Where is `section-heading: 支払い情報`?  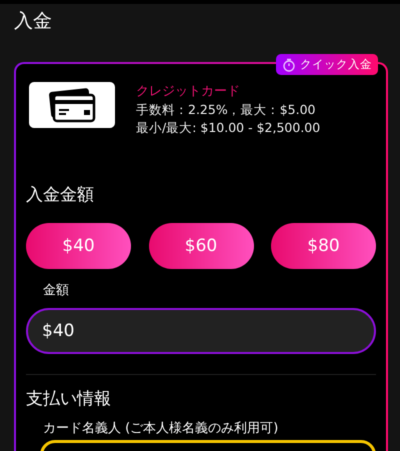 section-heading: 支払い情報 is located at coordinates (69, 399).